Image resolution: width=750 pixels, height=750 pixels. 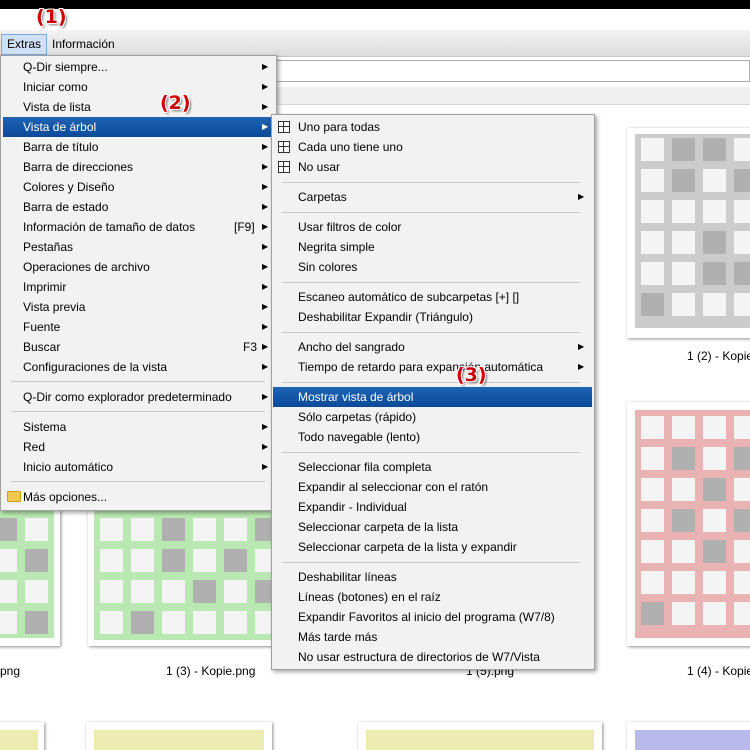 I want to click on submenu-item-mas-tarde-mas: Más tarde más, so click(x=432, y=637).